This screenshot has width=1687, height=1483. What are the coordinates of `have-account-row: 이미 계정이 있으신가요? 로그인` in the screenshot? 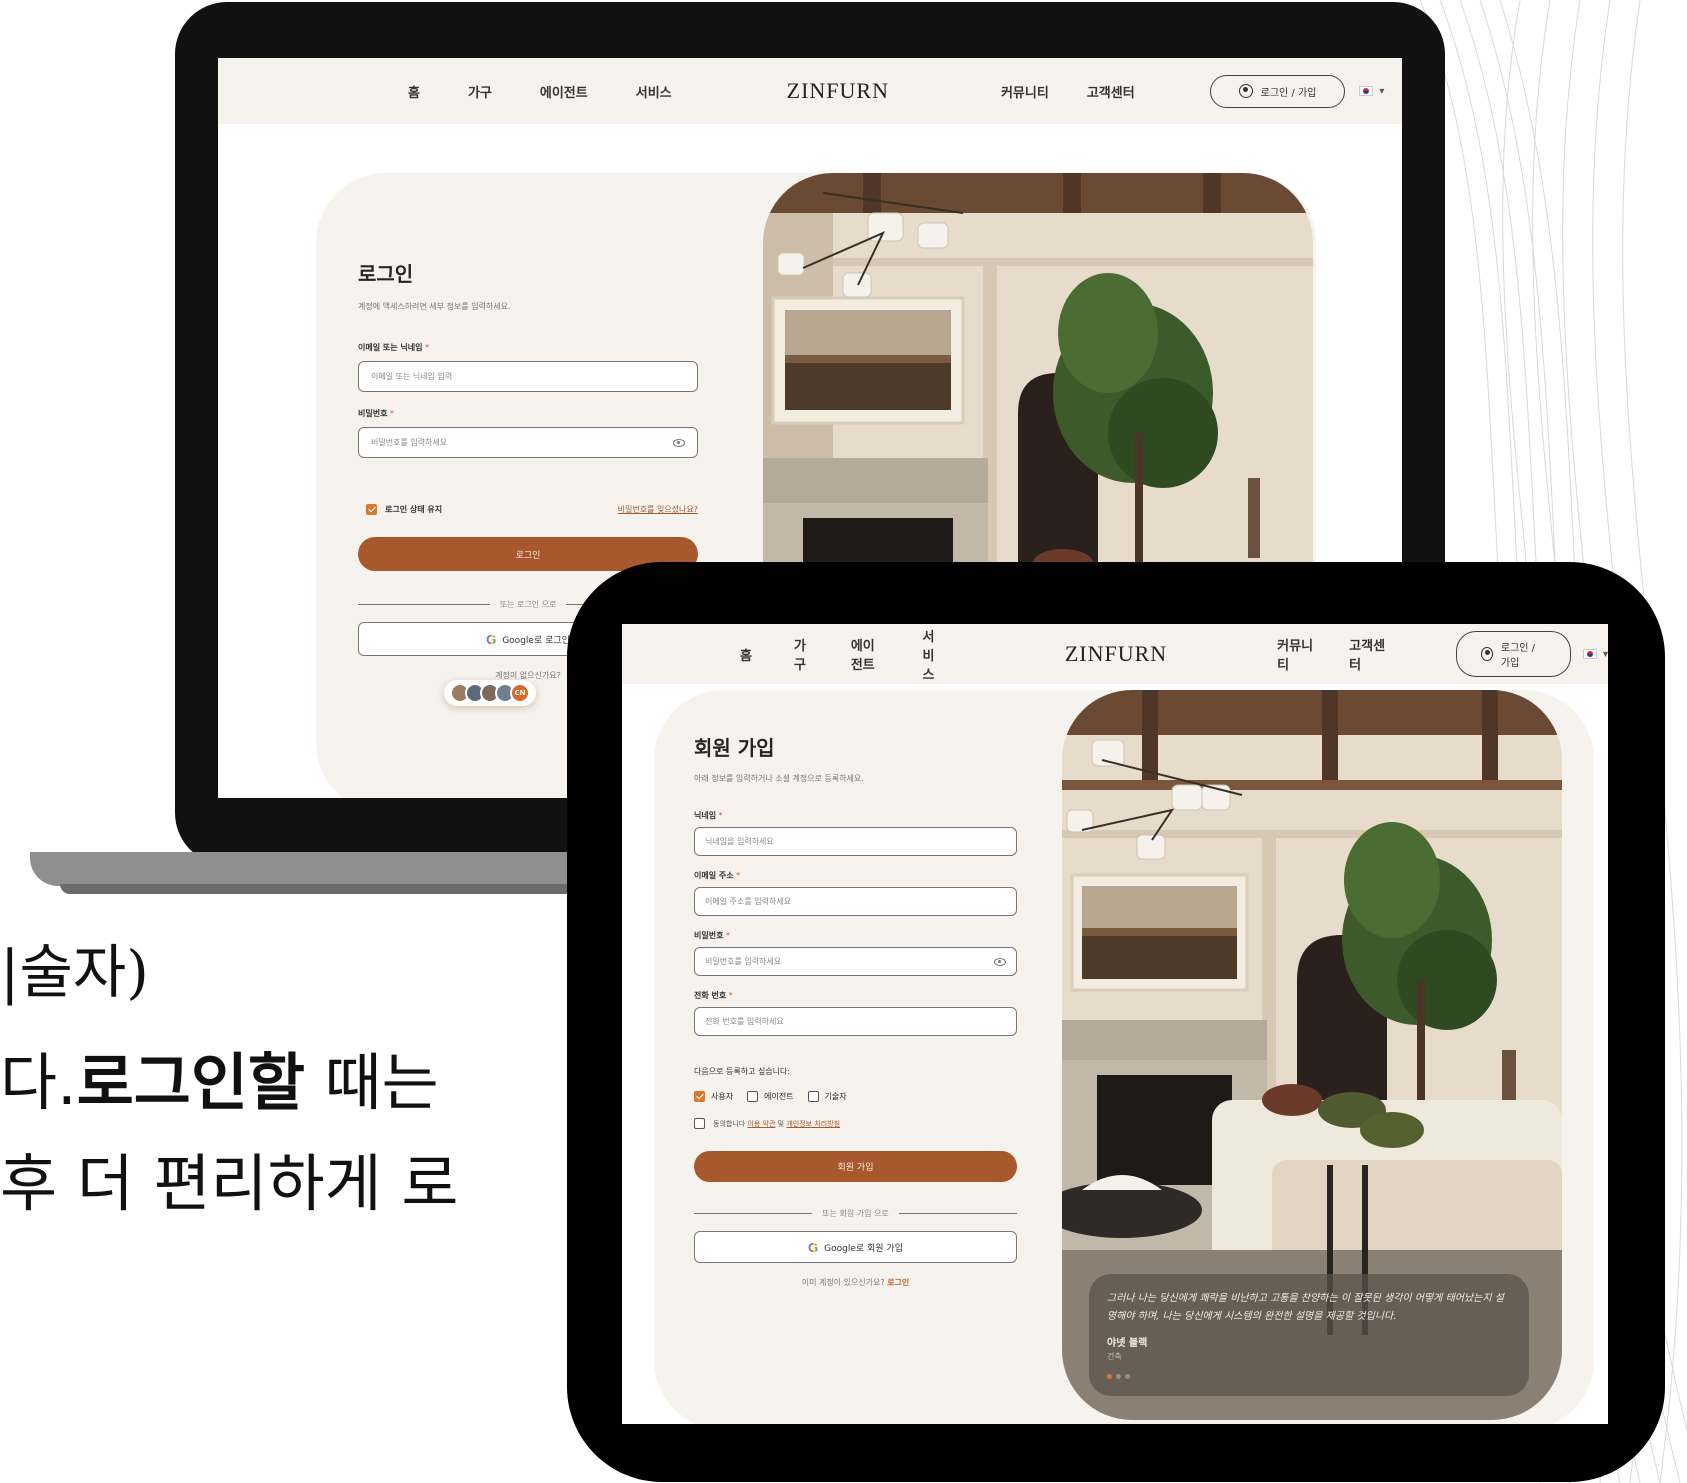 It's located at (855, 1282).